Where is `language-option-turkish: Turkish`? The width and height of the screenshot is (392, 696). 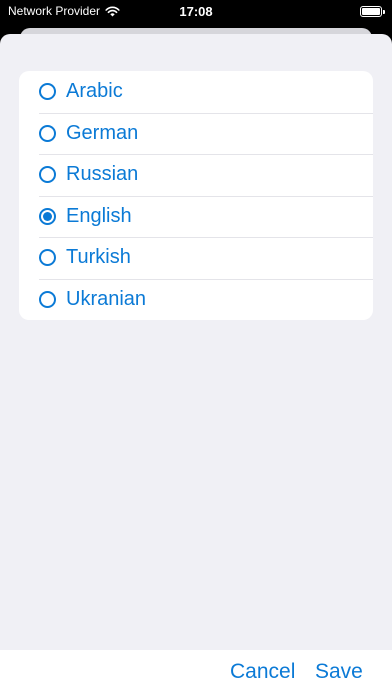
language-option-turkish: Turkish is located at coordinates (196, 258).